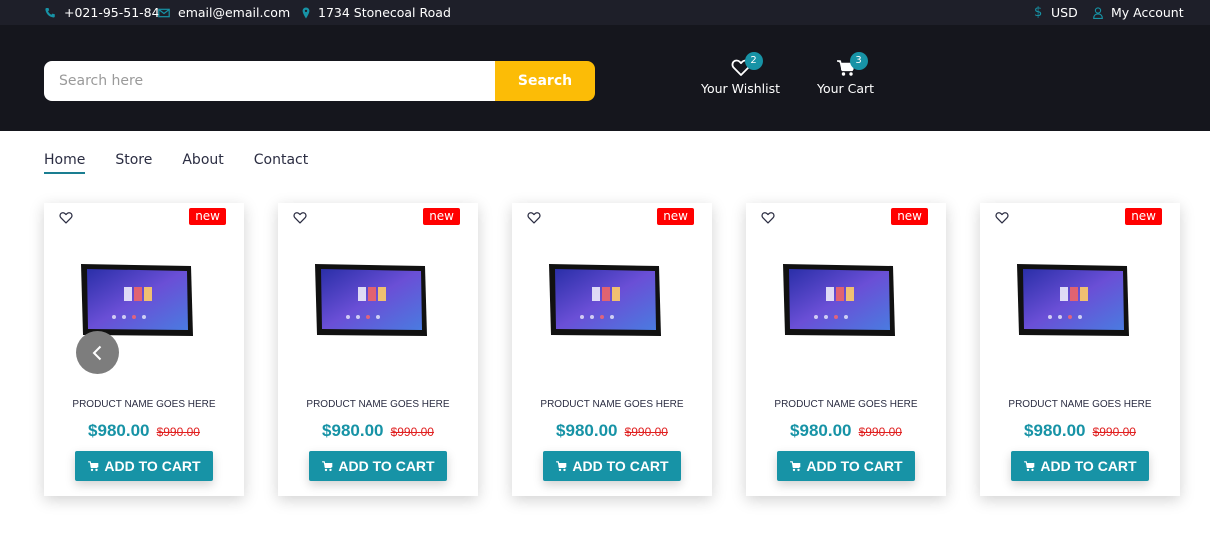 This screenshot has width=1210, height=541. What do you see at coordinates (112, 12) in the screenshot?
I see `phone-text: +021-95-51-84` at bounding box center [112, 12].